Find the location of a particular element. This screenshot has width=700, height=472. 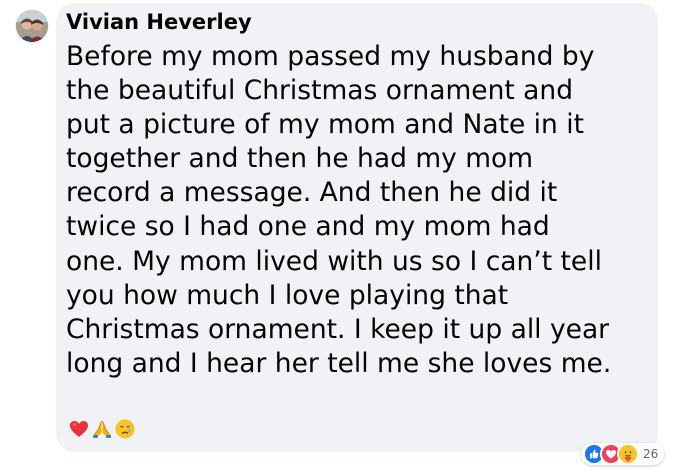

reaction-count: 26 is located at coordinates (651, 454).